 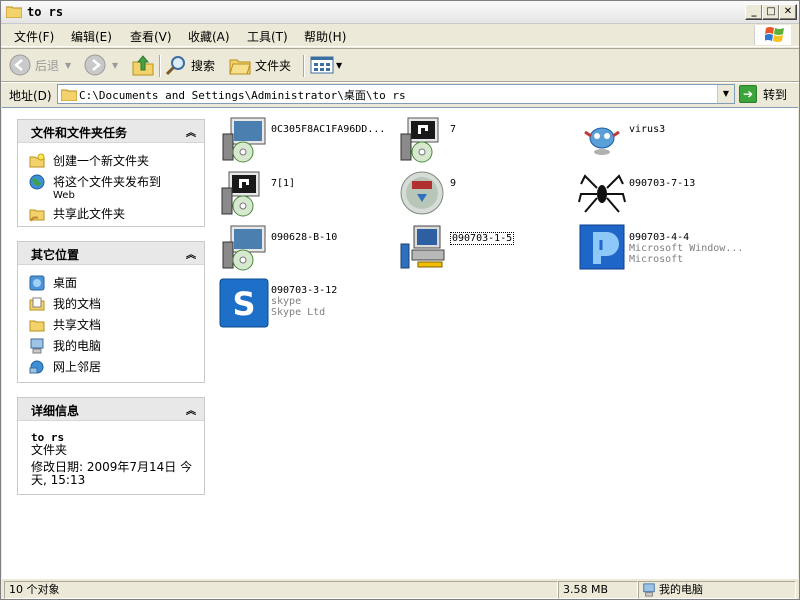 What do you see at coordinates (111, 409) in the screenshot?
I see `panel-header: 详细信息 ︽` at bounding box center [111, 409].